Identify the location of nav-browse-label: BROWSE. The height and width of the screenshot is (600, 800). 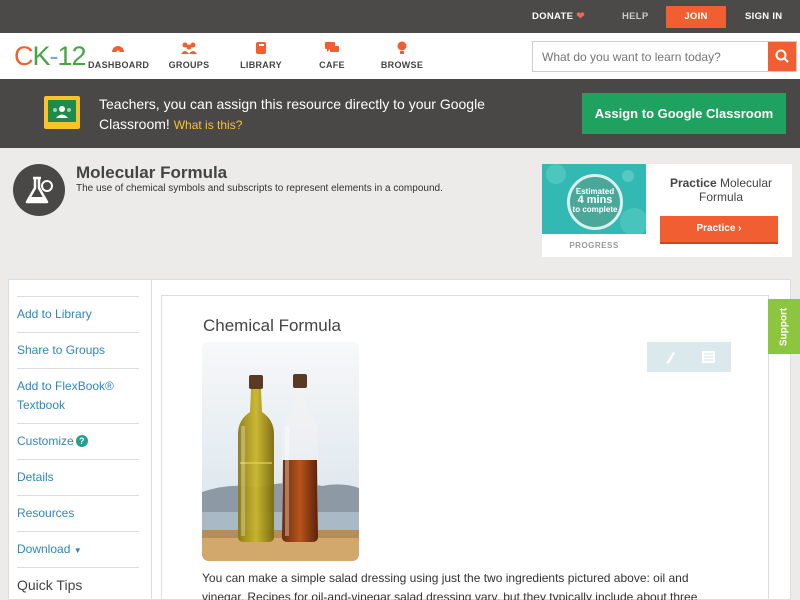
(402, 65).